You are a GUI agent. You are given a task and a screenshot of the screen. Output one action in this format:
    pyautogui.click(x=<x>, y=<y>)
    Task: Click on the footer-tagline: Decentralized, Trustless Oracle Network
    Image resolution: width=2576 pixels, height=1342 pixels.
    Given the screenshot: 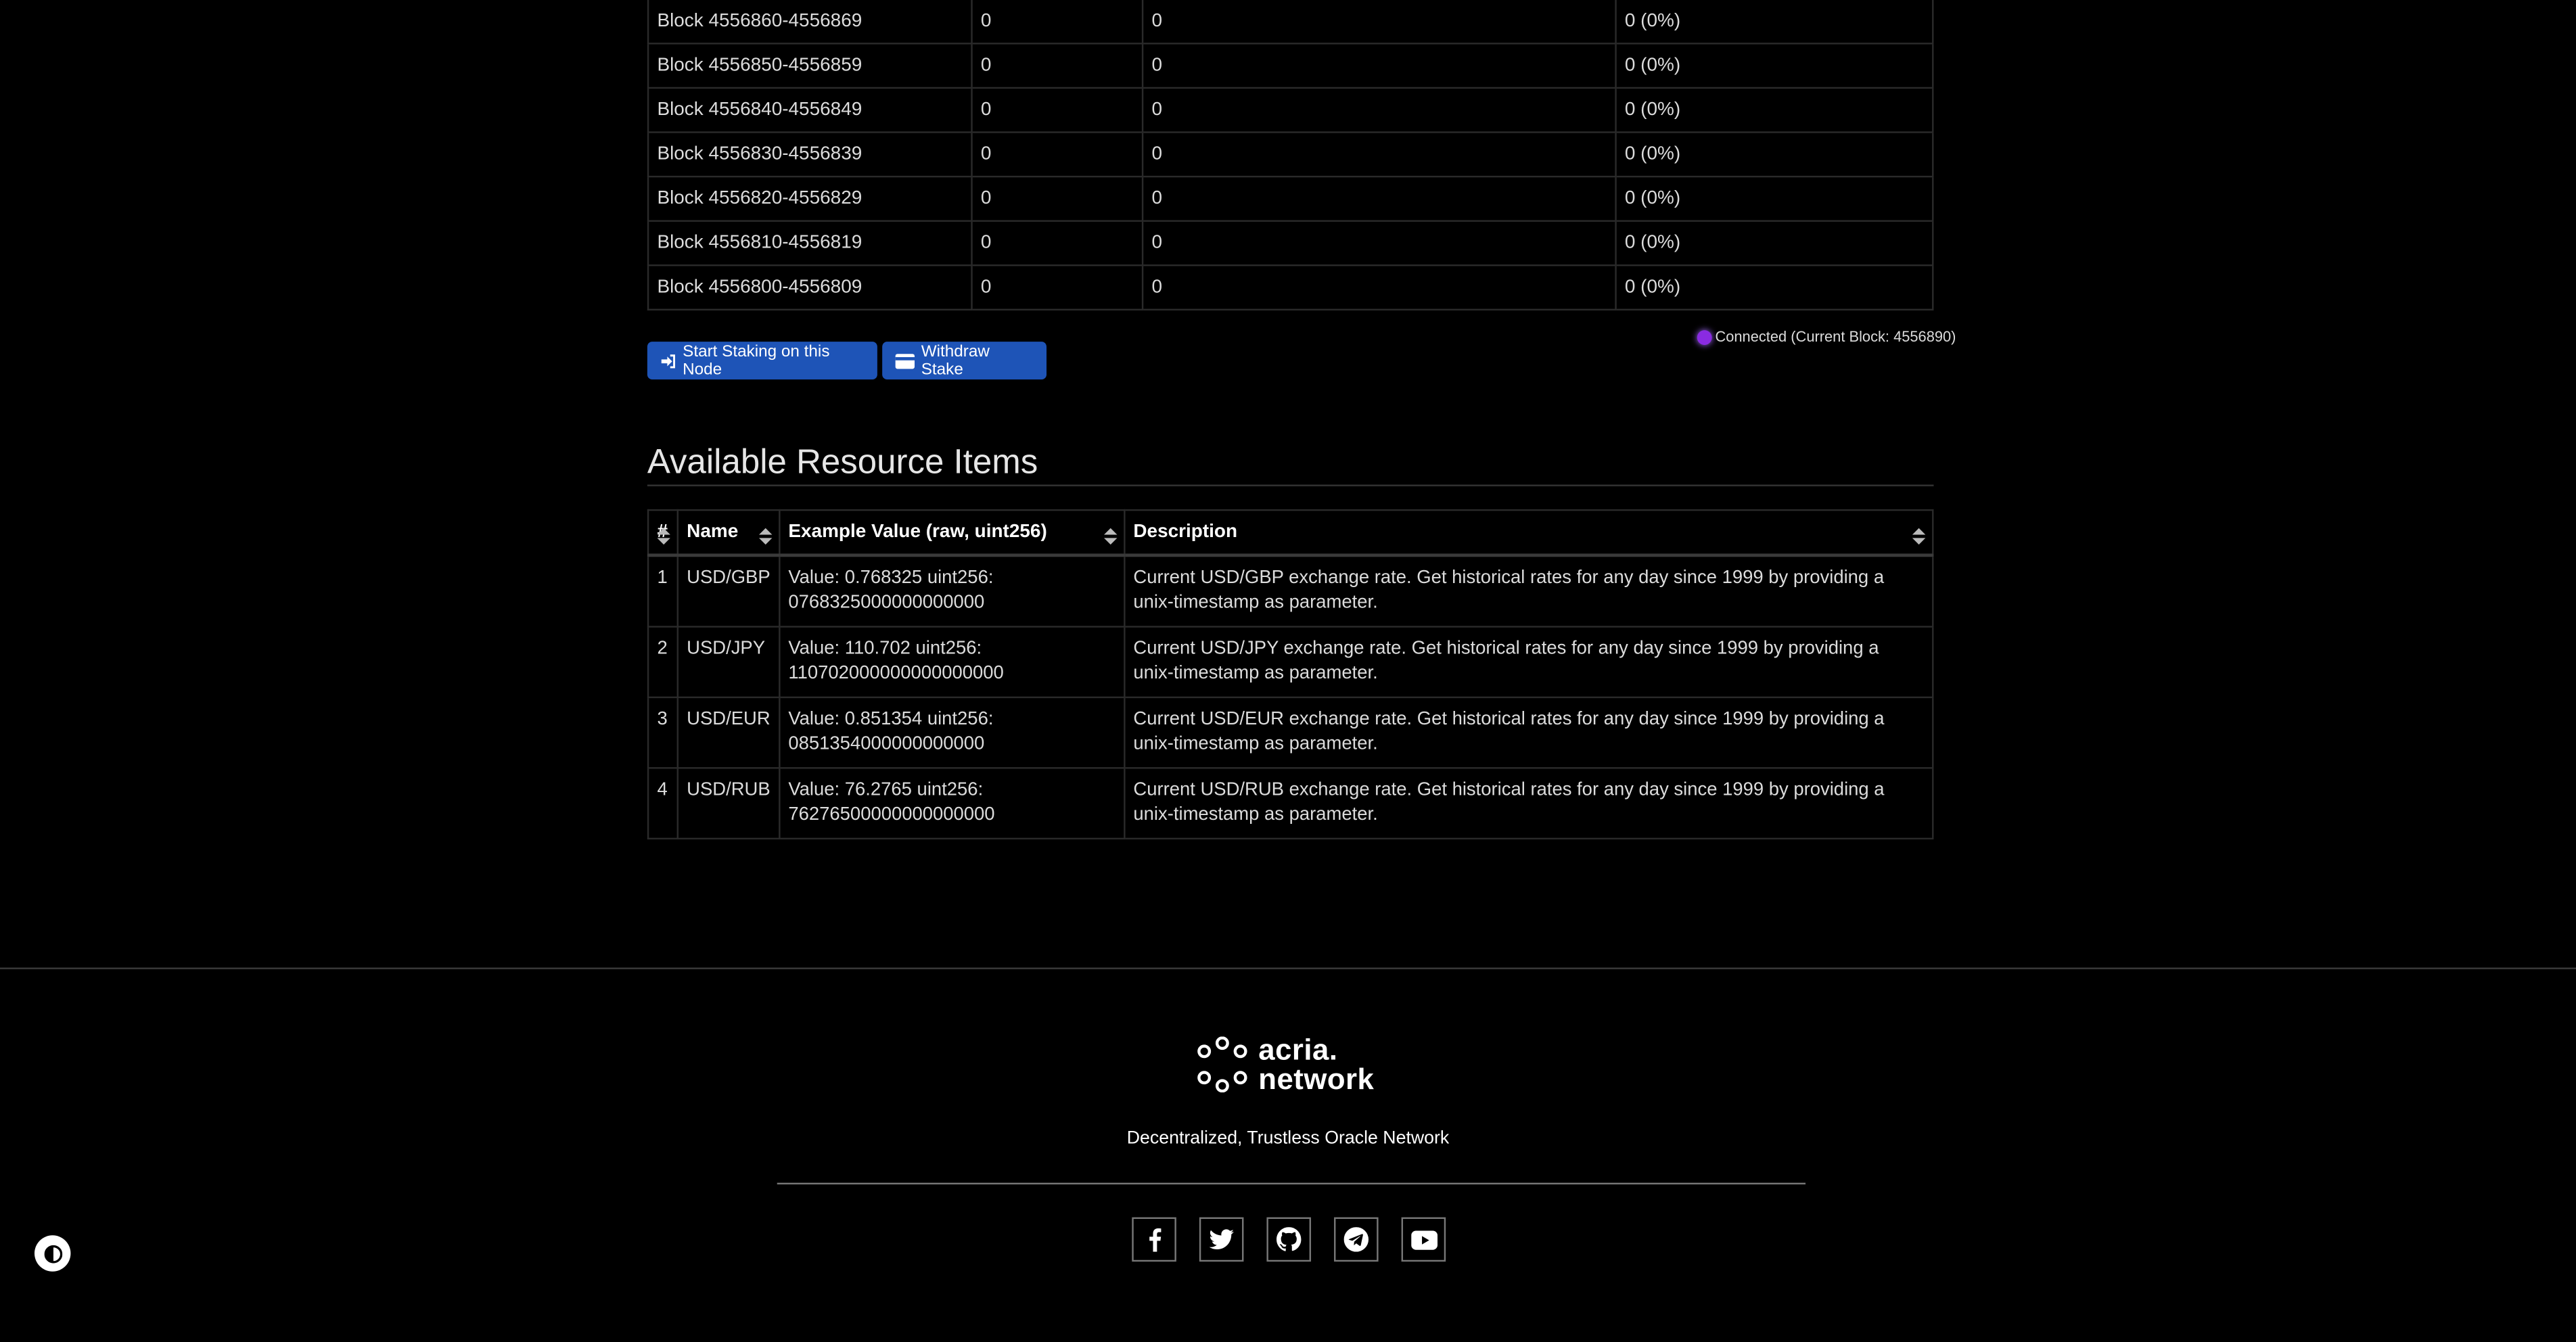 What is the action you would take?
    pyautogui.click(x=1288, y=1138)
    